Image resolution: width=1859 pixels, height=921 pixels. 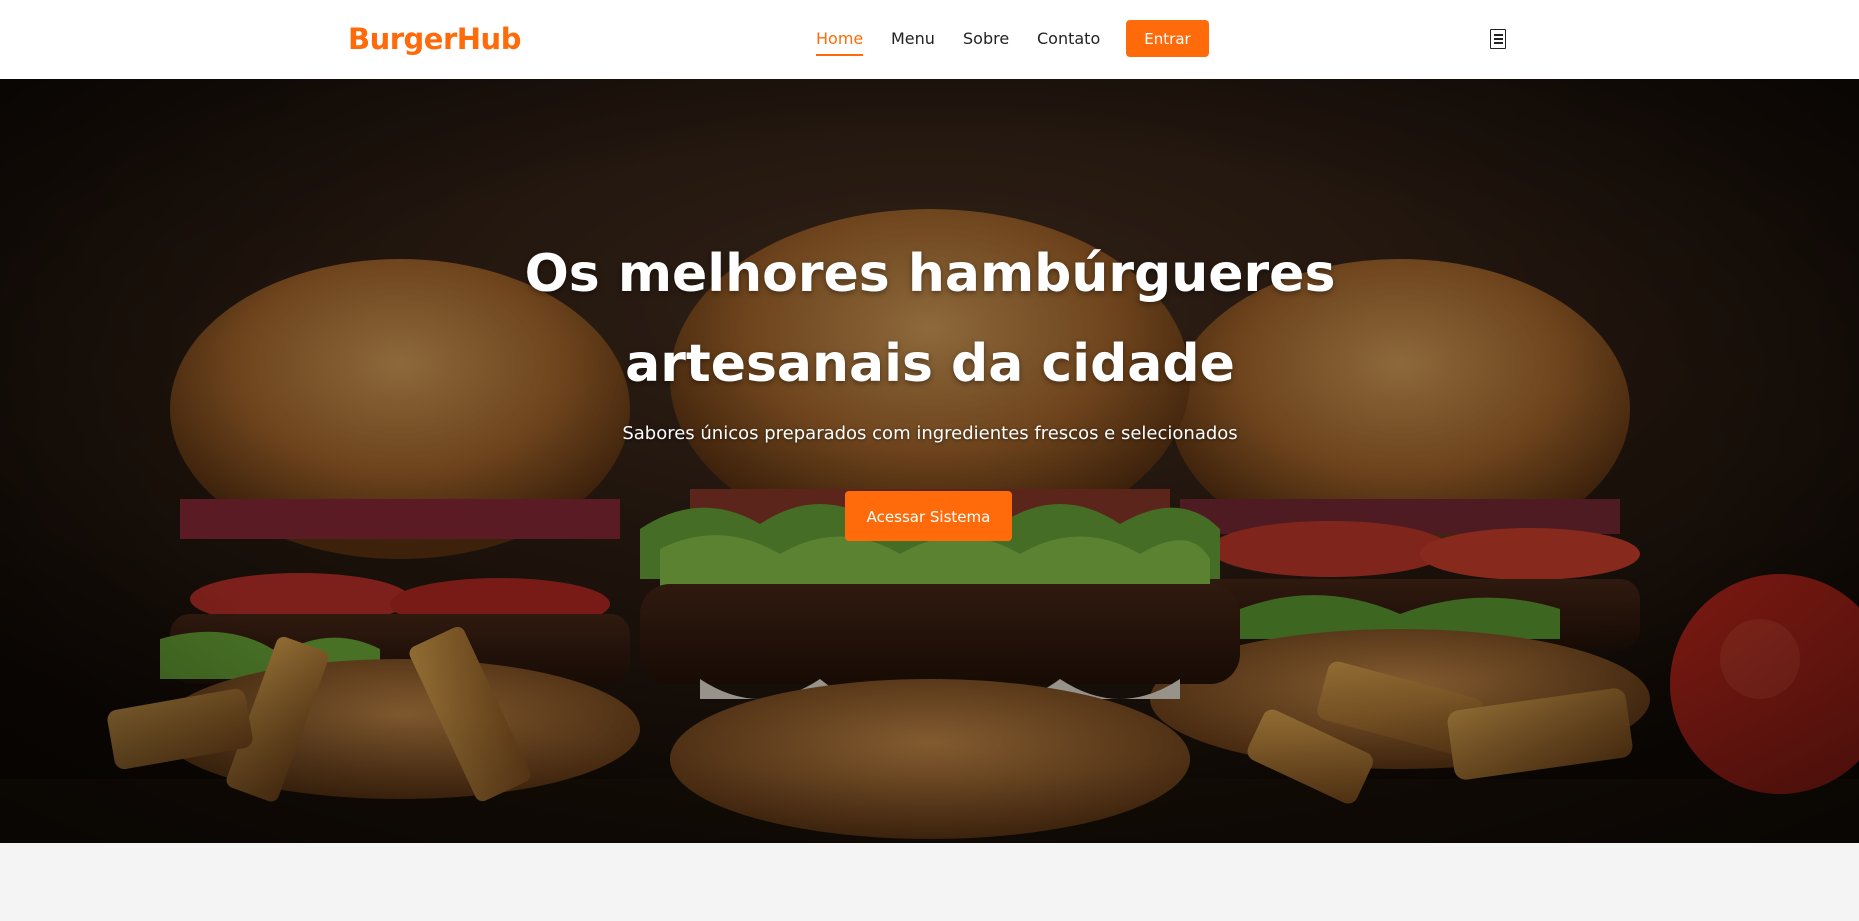 What do you see at coordinates (928, 516) in the screenshot?
I see `access-system-button: Acessar Sistema` at bounding box center [928, 516].